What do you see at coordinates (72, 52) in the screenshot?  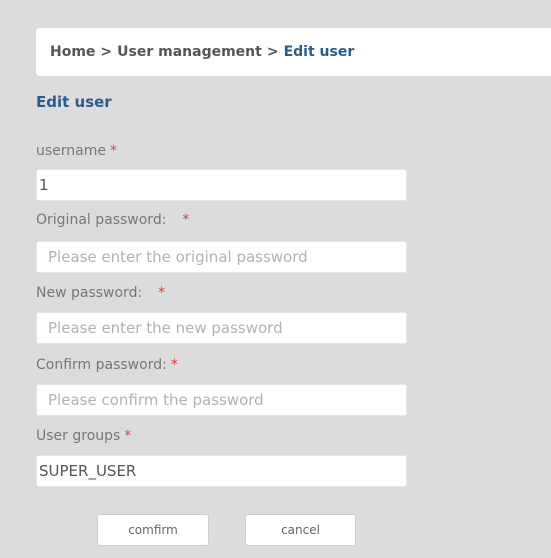 I see `breadcrumb-home-link: Home` at bounding box center [72, 52].